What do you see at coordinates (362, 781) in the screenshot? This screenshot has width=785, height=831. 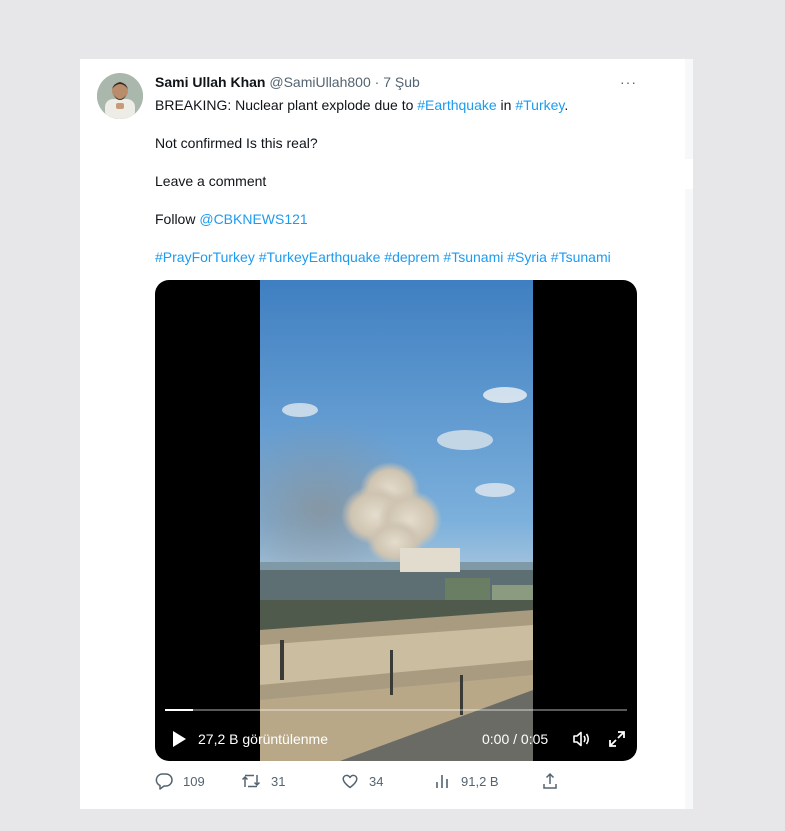 I see `like-button: 34` at bounding box center [362, 781].